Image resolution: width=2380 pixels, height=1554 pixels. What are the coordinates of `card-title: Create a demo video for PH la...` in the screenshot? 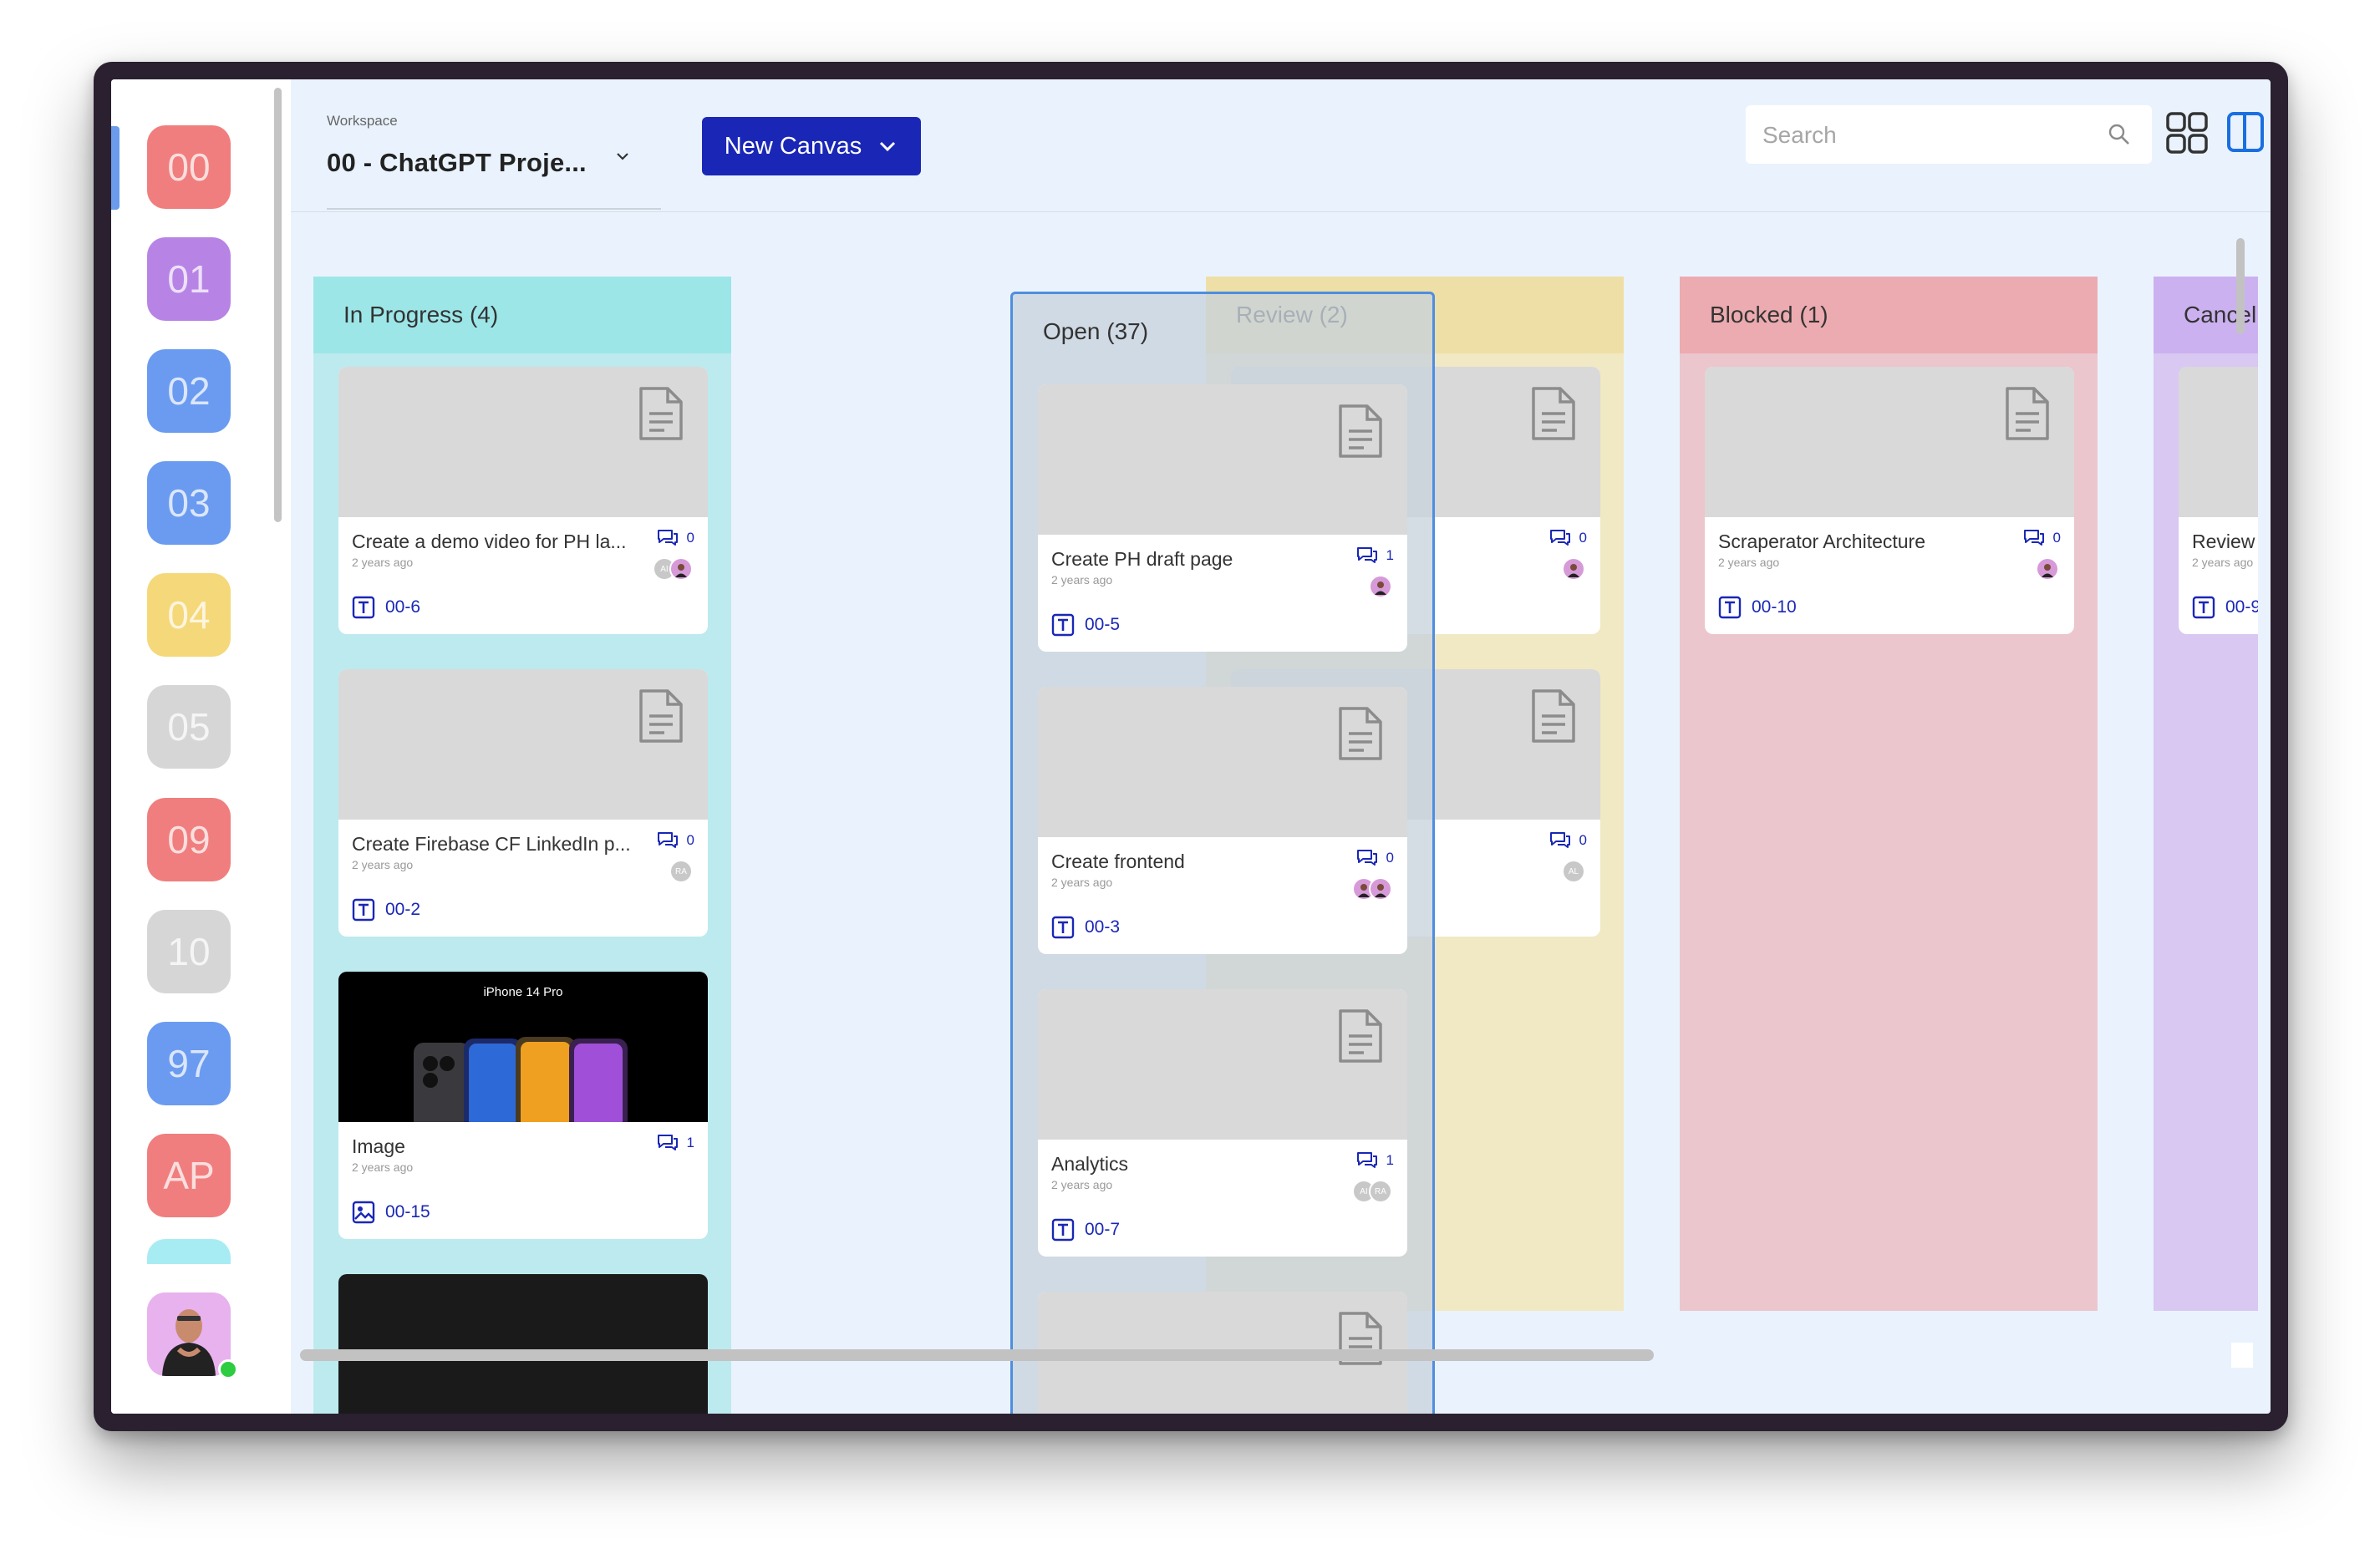 It's located at (489, 541).